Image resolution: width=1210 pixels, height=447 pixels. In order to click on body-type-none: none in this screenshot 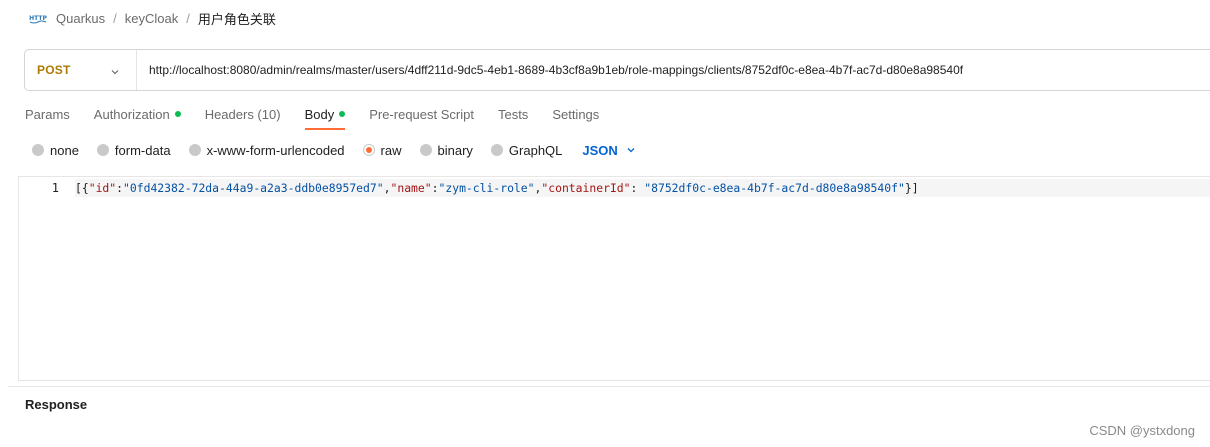, I will do `click(55, 150)`.